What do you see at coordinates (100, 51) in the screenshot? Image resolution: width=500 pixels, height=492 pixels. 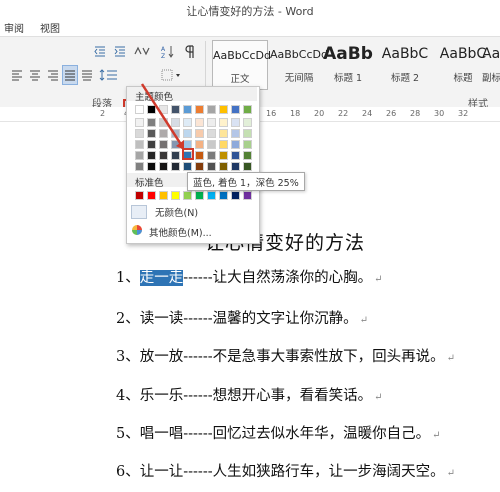 I see `decrease-indent-icon` at bounding box center [100, 51].